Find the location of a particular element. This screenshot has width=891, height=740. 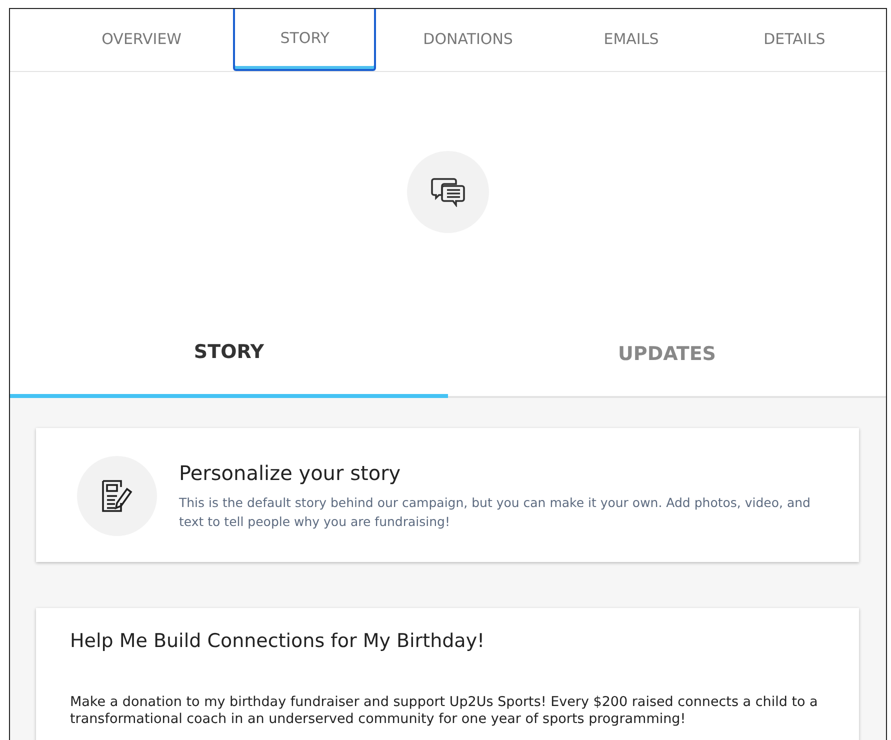

nav-tab: OVERVIEW is located at coordinates (142, 40).